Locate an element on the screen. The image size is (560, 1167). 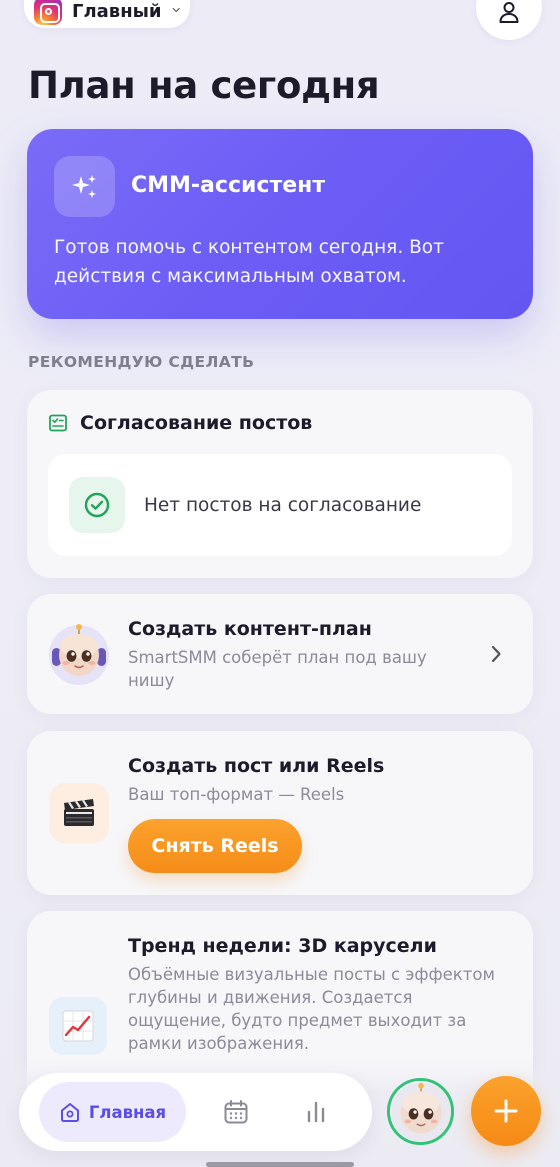
trend-title: Тренд недели: 3D карусели is located at coordinates (282, 946).